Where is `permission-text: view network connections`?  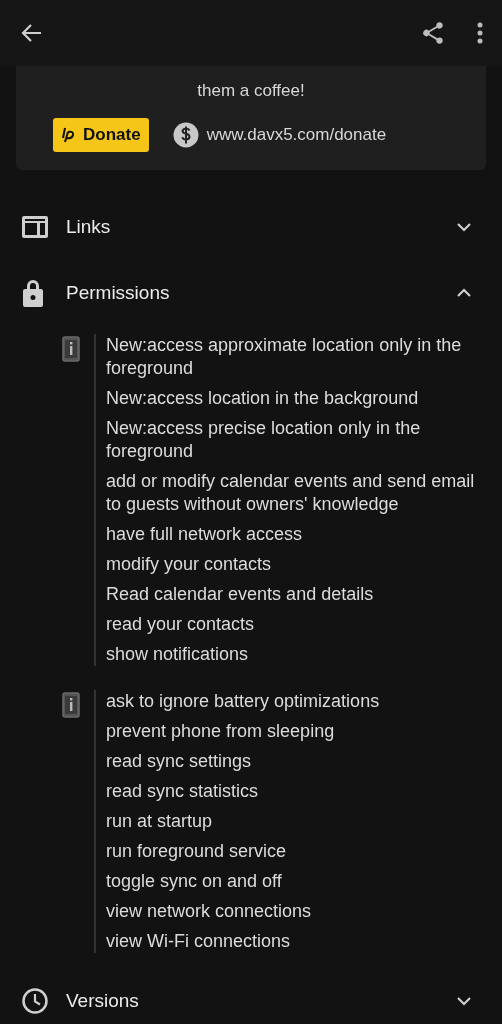
permission-text: view network connections is located at coordinates (209, 911).